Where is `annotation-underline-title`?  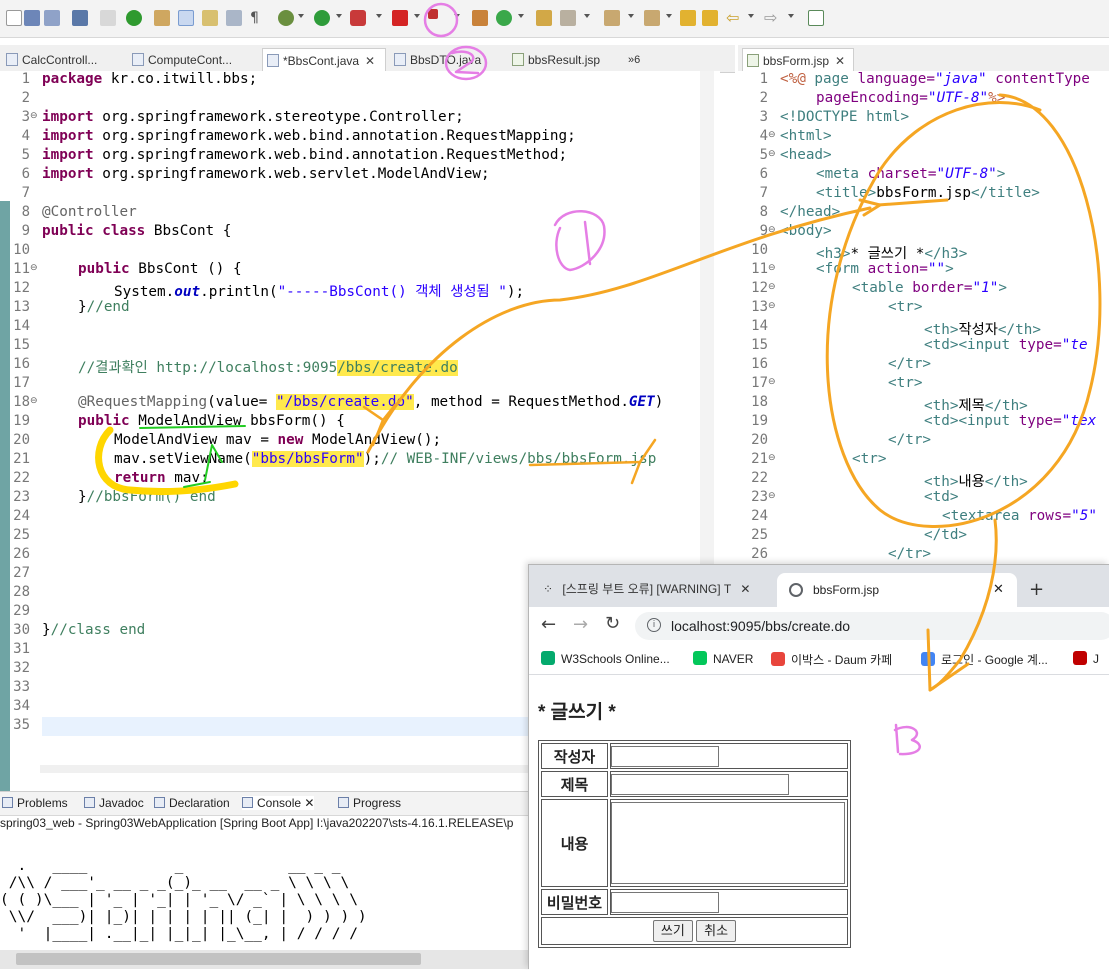
annotation-underline-title is located at coordinates (912, 202).